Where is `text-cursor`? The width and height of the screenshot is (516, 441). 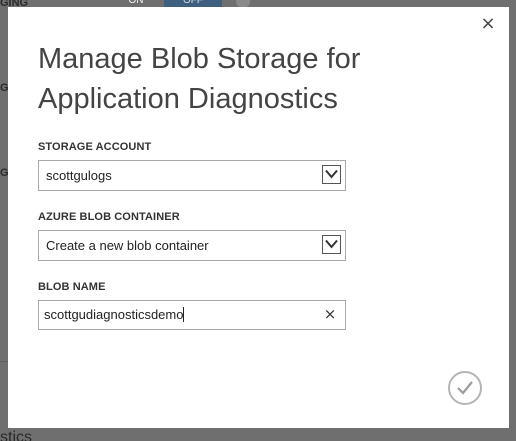 text-cursor is located at coordinates (184, 314).